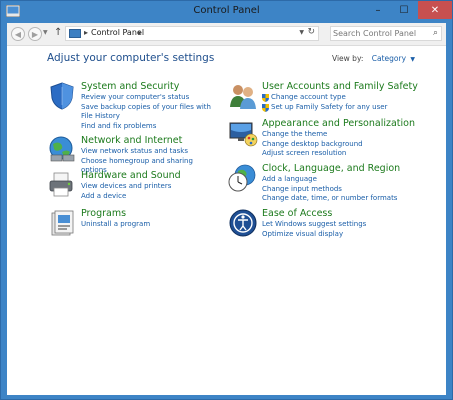 The width and height of the screenshot is (453, 400). Describe the element at coordinates (378, 10) in the screenshot. I see `minimize-button: –` at that location.